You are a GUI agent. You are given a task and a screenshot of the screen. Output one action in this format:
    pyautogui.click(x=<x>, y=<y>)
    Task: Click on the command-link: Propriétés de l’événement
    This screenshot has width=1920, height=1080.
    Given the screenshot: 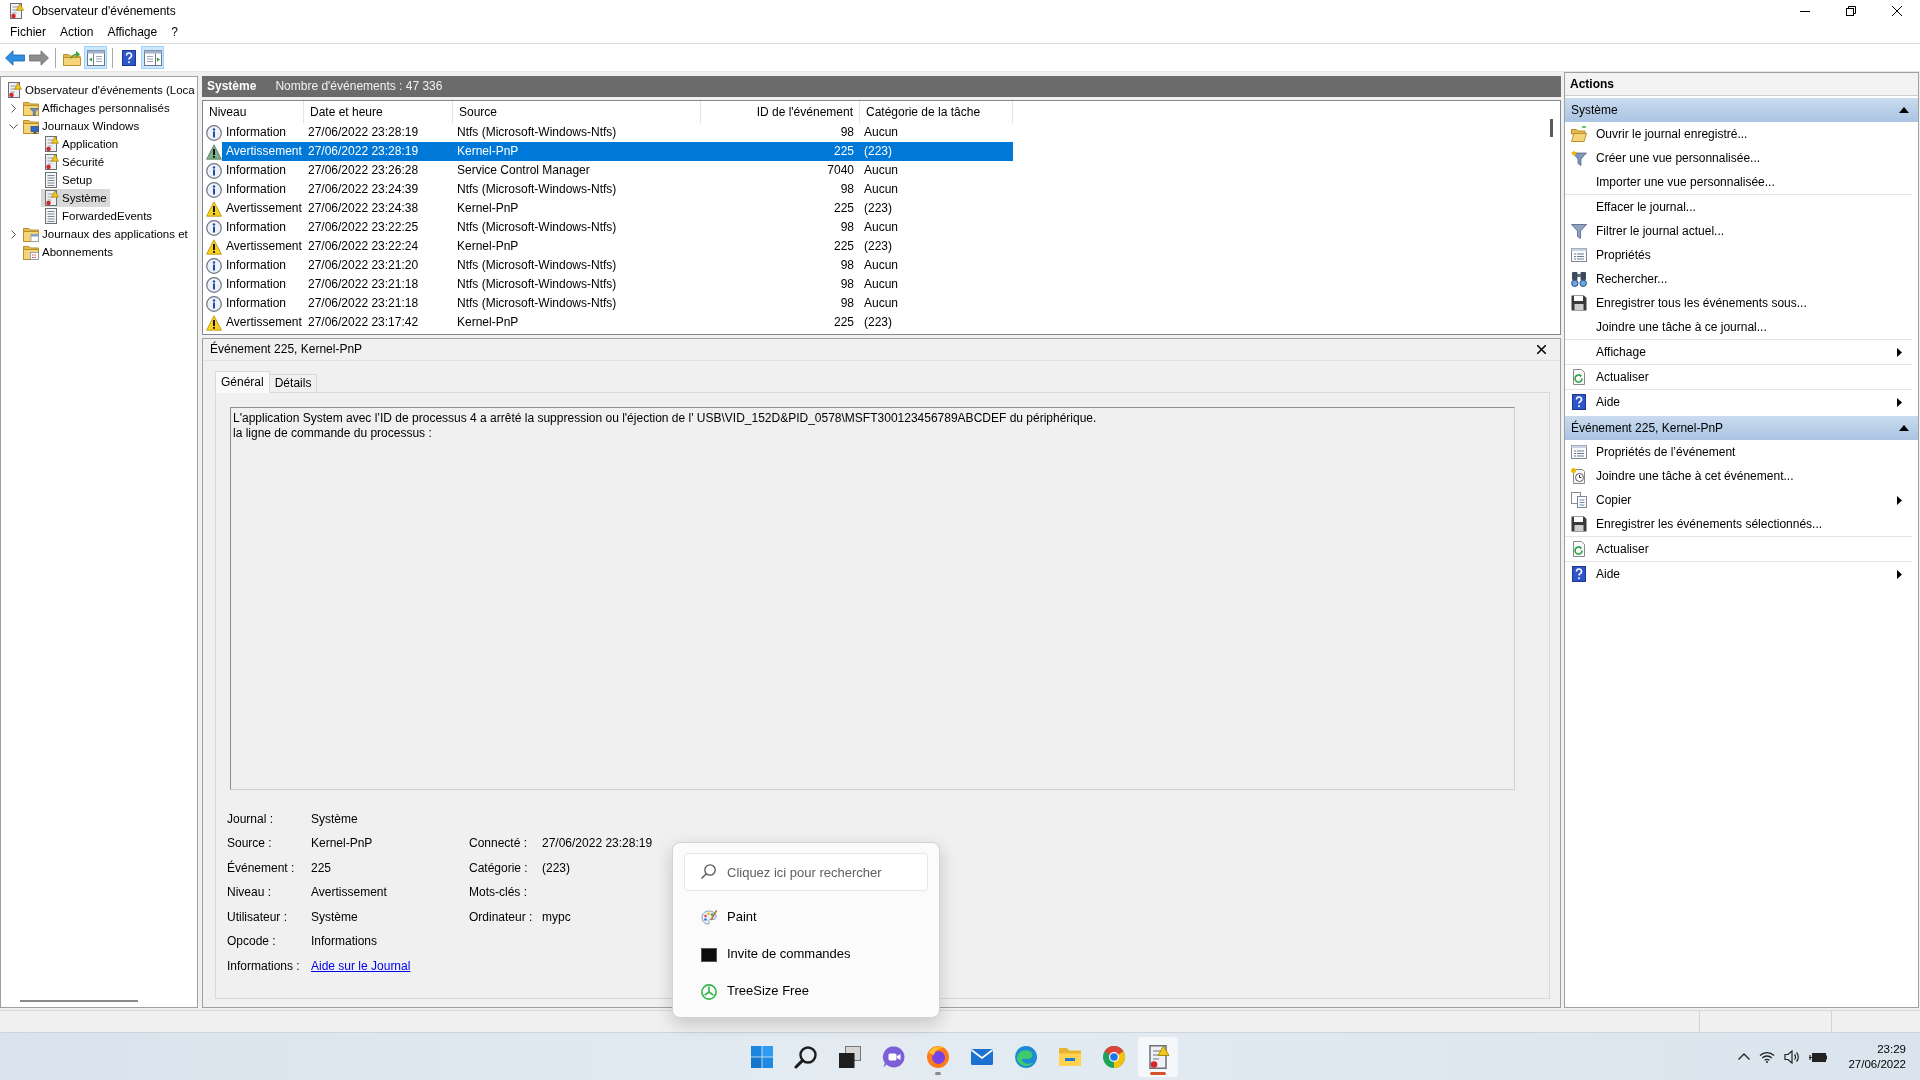 What is the action you would take?
    pyautogui.click(x=1738, y=452)
    